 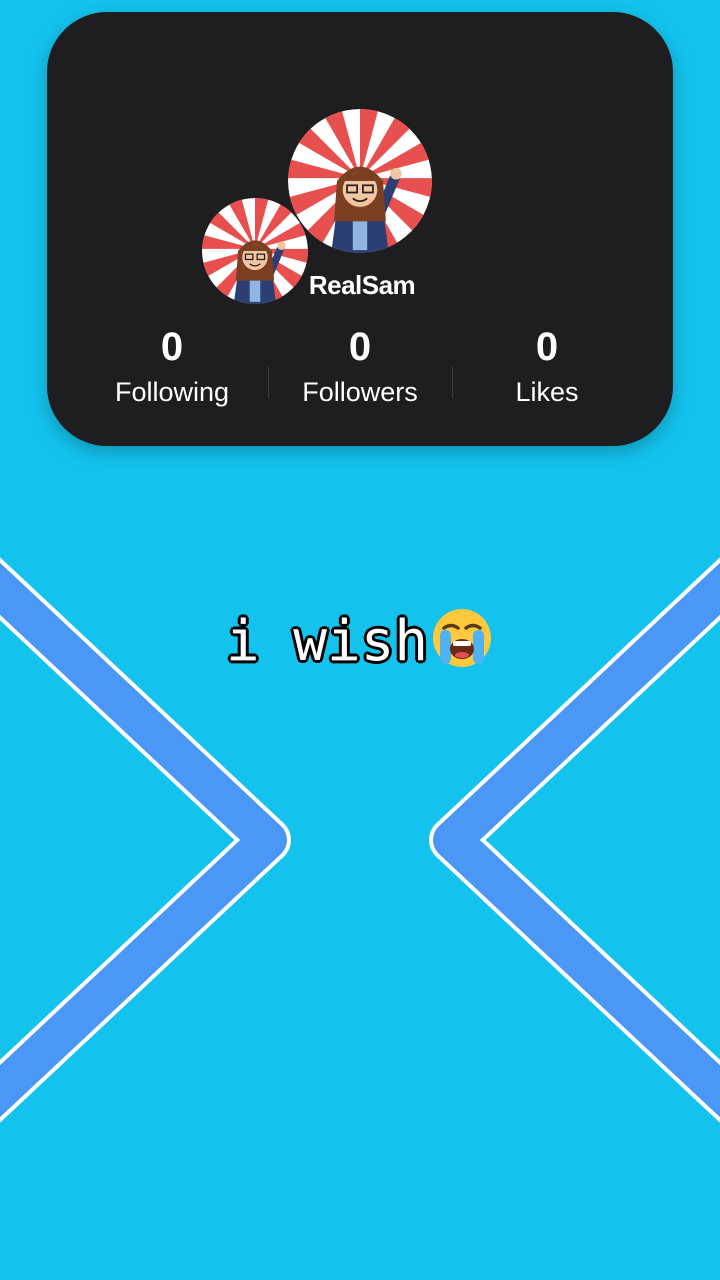 I want to click on stat-likes: 0 Likes, so click(x=547, y=368).